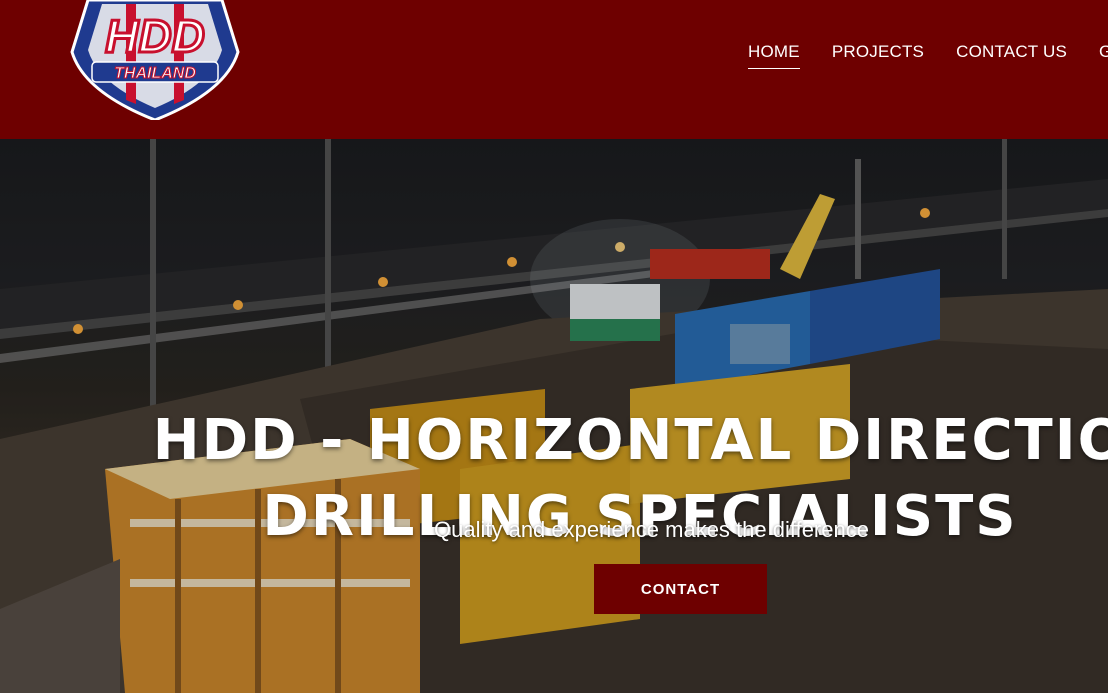 The height and width of the screenshot is (693, 1108). I want to click on hdd-thailand-logo: HDD THAILAND, so click(155, 61).